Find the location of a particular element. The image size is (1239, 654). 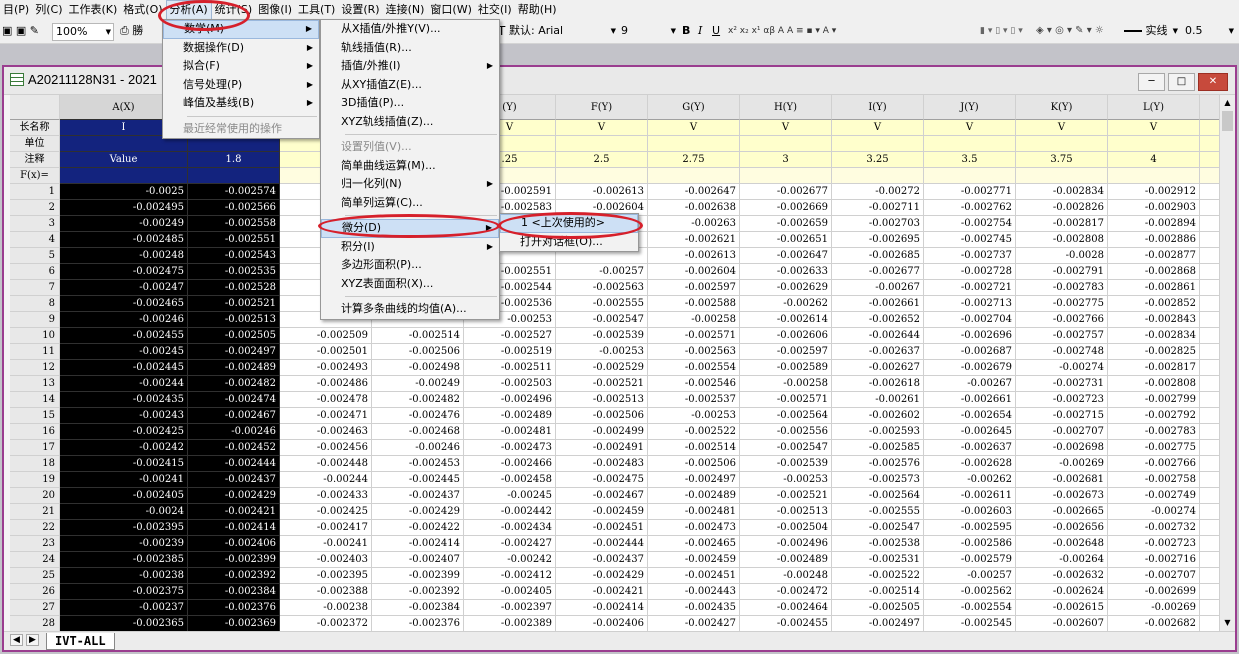

data-cell: -0.002597 is located at coordinates (694, 288).